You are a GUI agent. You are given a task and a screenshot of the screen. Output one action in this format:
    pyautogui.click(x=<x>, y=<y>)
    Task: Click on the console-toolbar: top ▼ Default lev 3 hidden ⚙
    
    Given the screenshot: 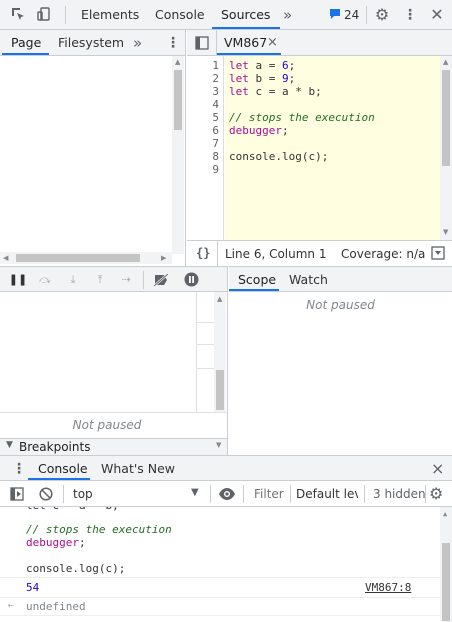 What is the action you would take?
    pyautogui.click(x=226, y=494)
    